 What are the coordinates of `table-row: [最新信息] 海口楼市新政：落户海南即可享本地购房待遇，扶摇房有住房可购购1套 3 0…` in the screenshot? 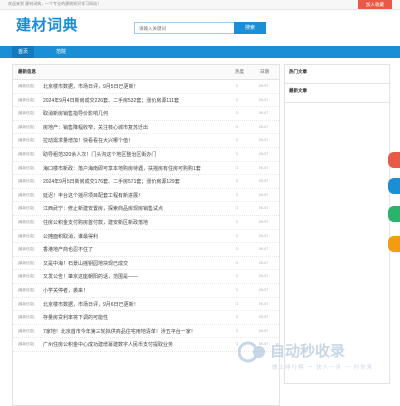 It's located at (146, 169).